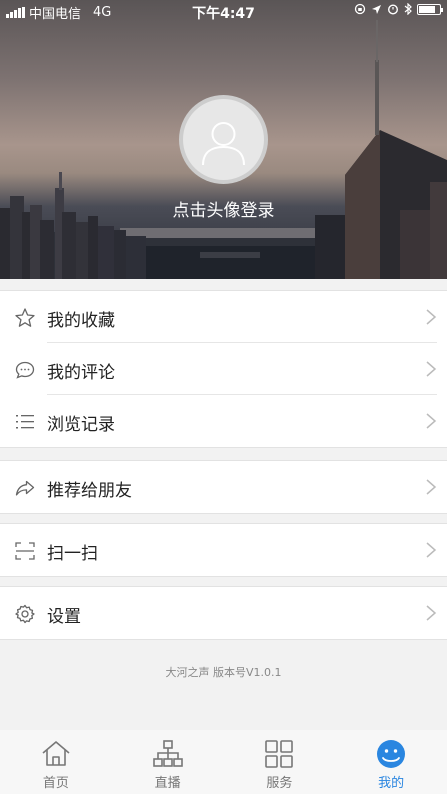 The image size is (447, 794). I want to click on gear-icon, so click(25, 614).